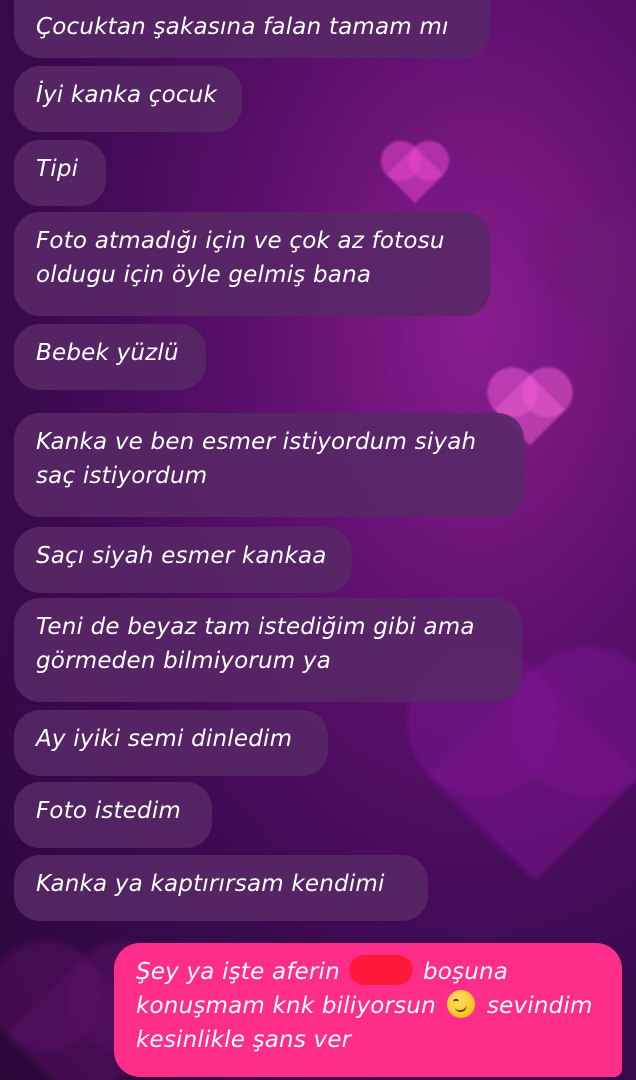 Image resolution: width=636 pixels, height=1080 pixels. I want to click on smirk-emoji-icon, so click(461, 1004).